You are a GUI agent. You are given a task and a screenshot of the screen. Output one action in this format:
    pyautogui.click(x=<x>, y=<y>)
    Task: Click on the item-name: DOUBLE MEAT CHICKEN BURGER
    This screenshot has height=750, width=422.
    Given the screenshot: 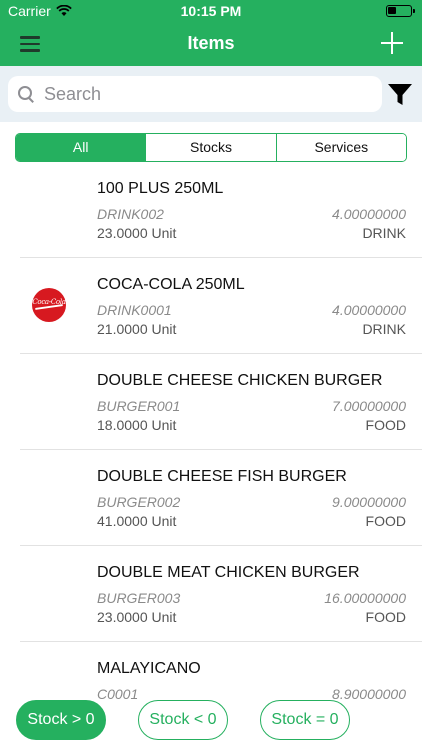 What is the action you would take?
    pyautogui.click(x=228, y=572)
    